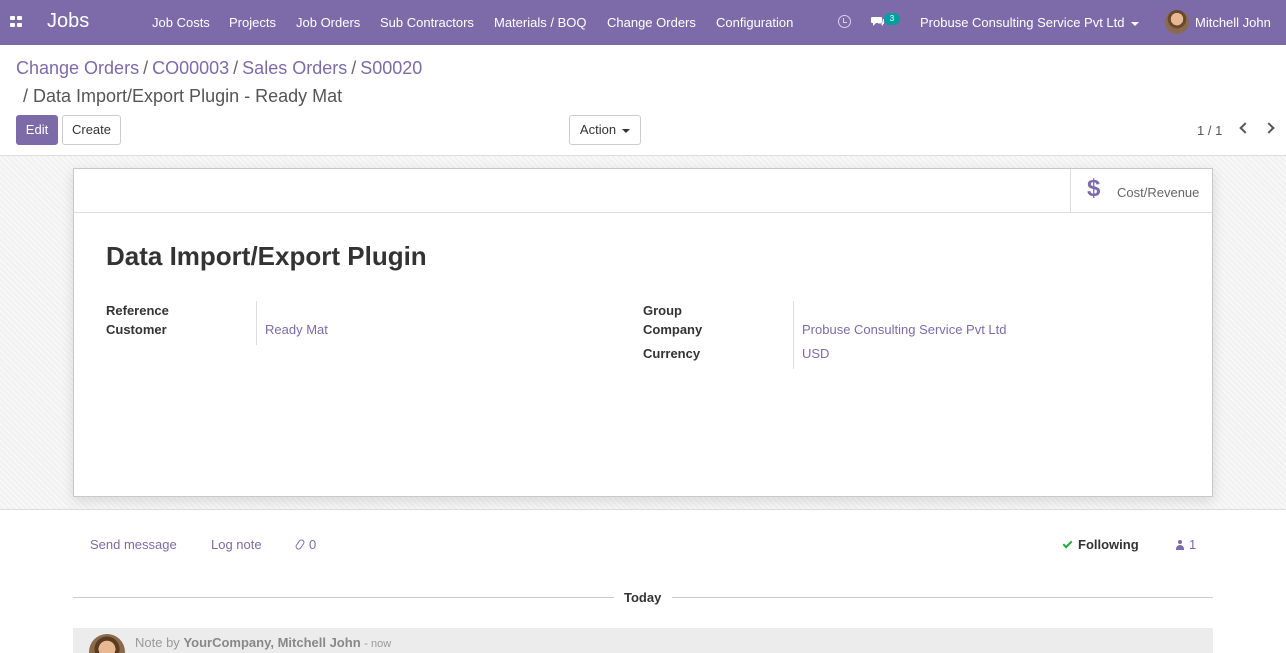 The width and height of the screenshot is (1286, 653). Describe the element at coordinates (942, 597) in the screenshot. I see `date-divider-right` at that location.